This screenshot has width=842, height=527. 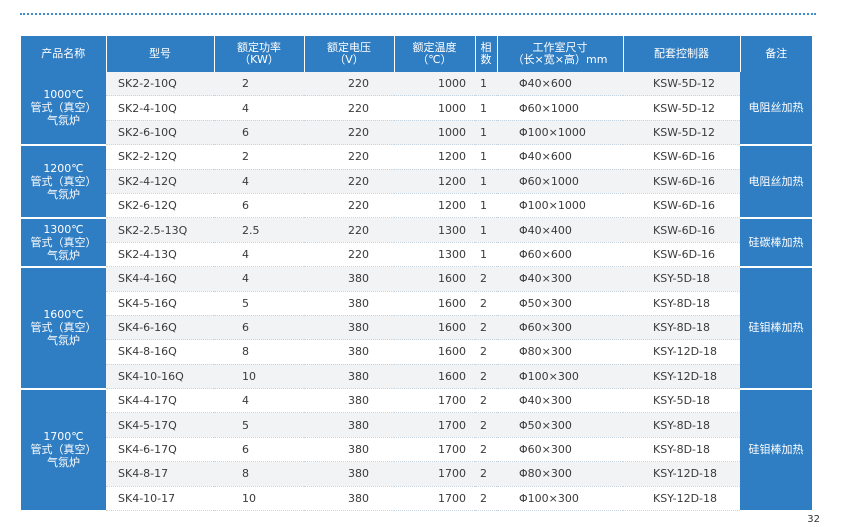 What do you see at coordinates (259, 54) in the screenshot?
I see `header-power: 额定功率 （KW）` at bounding box center [259, 54].